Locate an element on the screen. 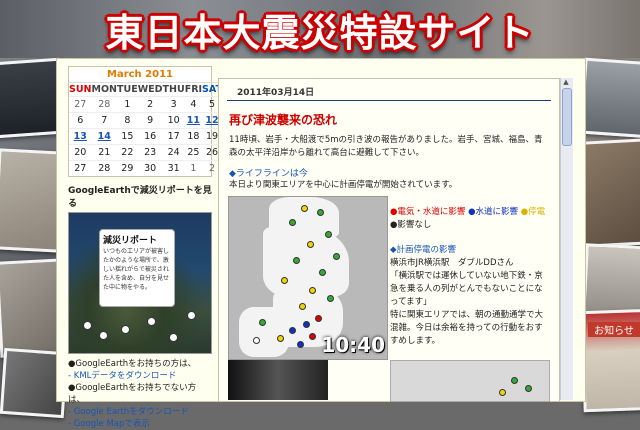 Image resolution: width=640 pixels, height=430 pixels. calendar-day: 2 is located at coordinates (150, 104).